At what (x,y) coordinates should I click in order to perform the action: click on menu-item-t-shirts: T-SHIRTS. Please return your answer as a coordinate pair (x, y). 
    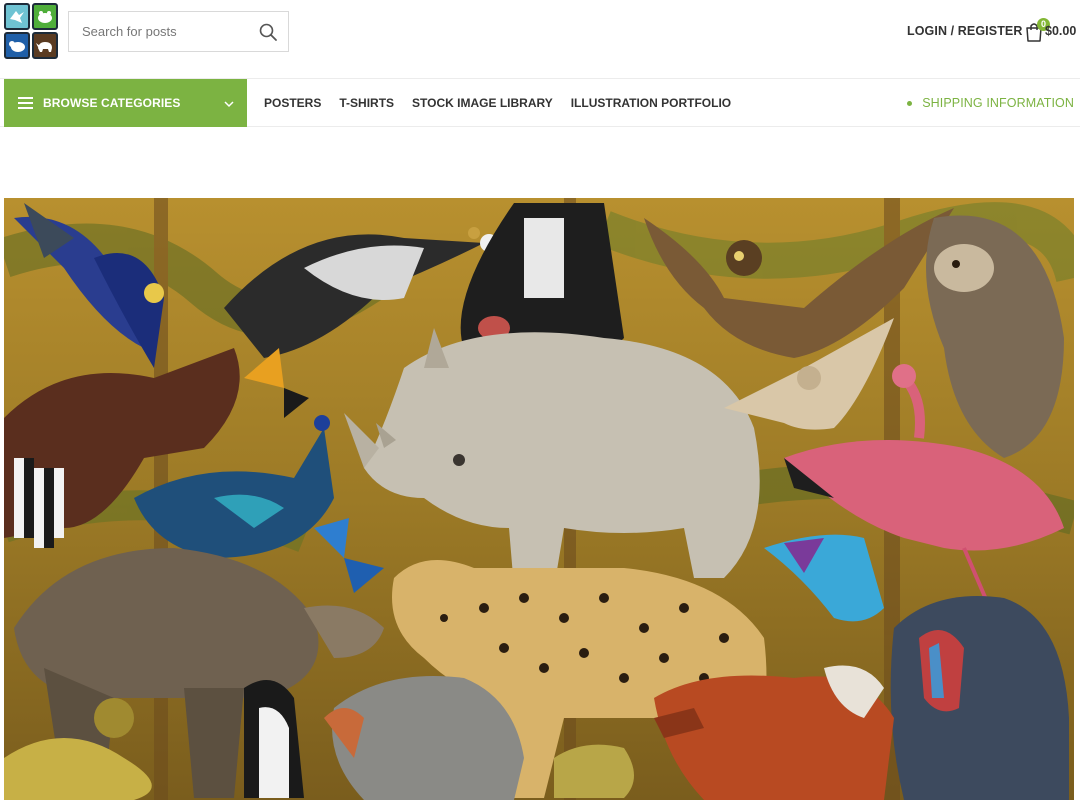
    Looking at the image, I should click on (366, 103).